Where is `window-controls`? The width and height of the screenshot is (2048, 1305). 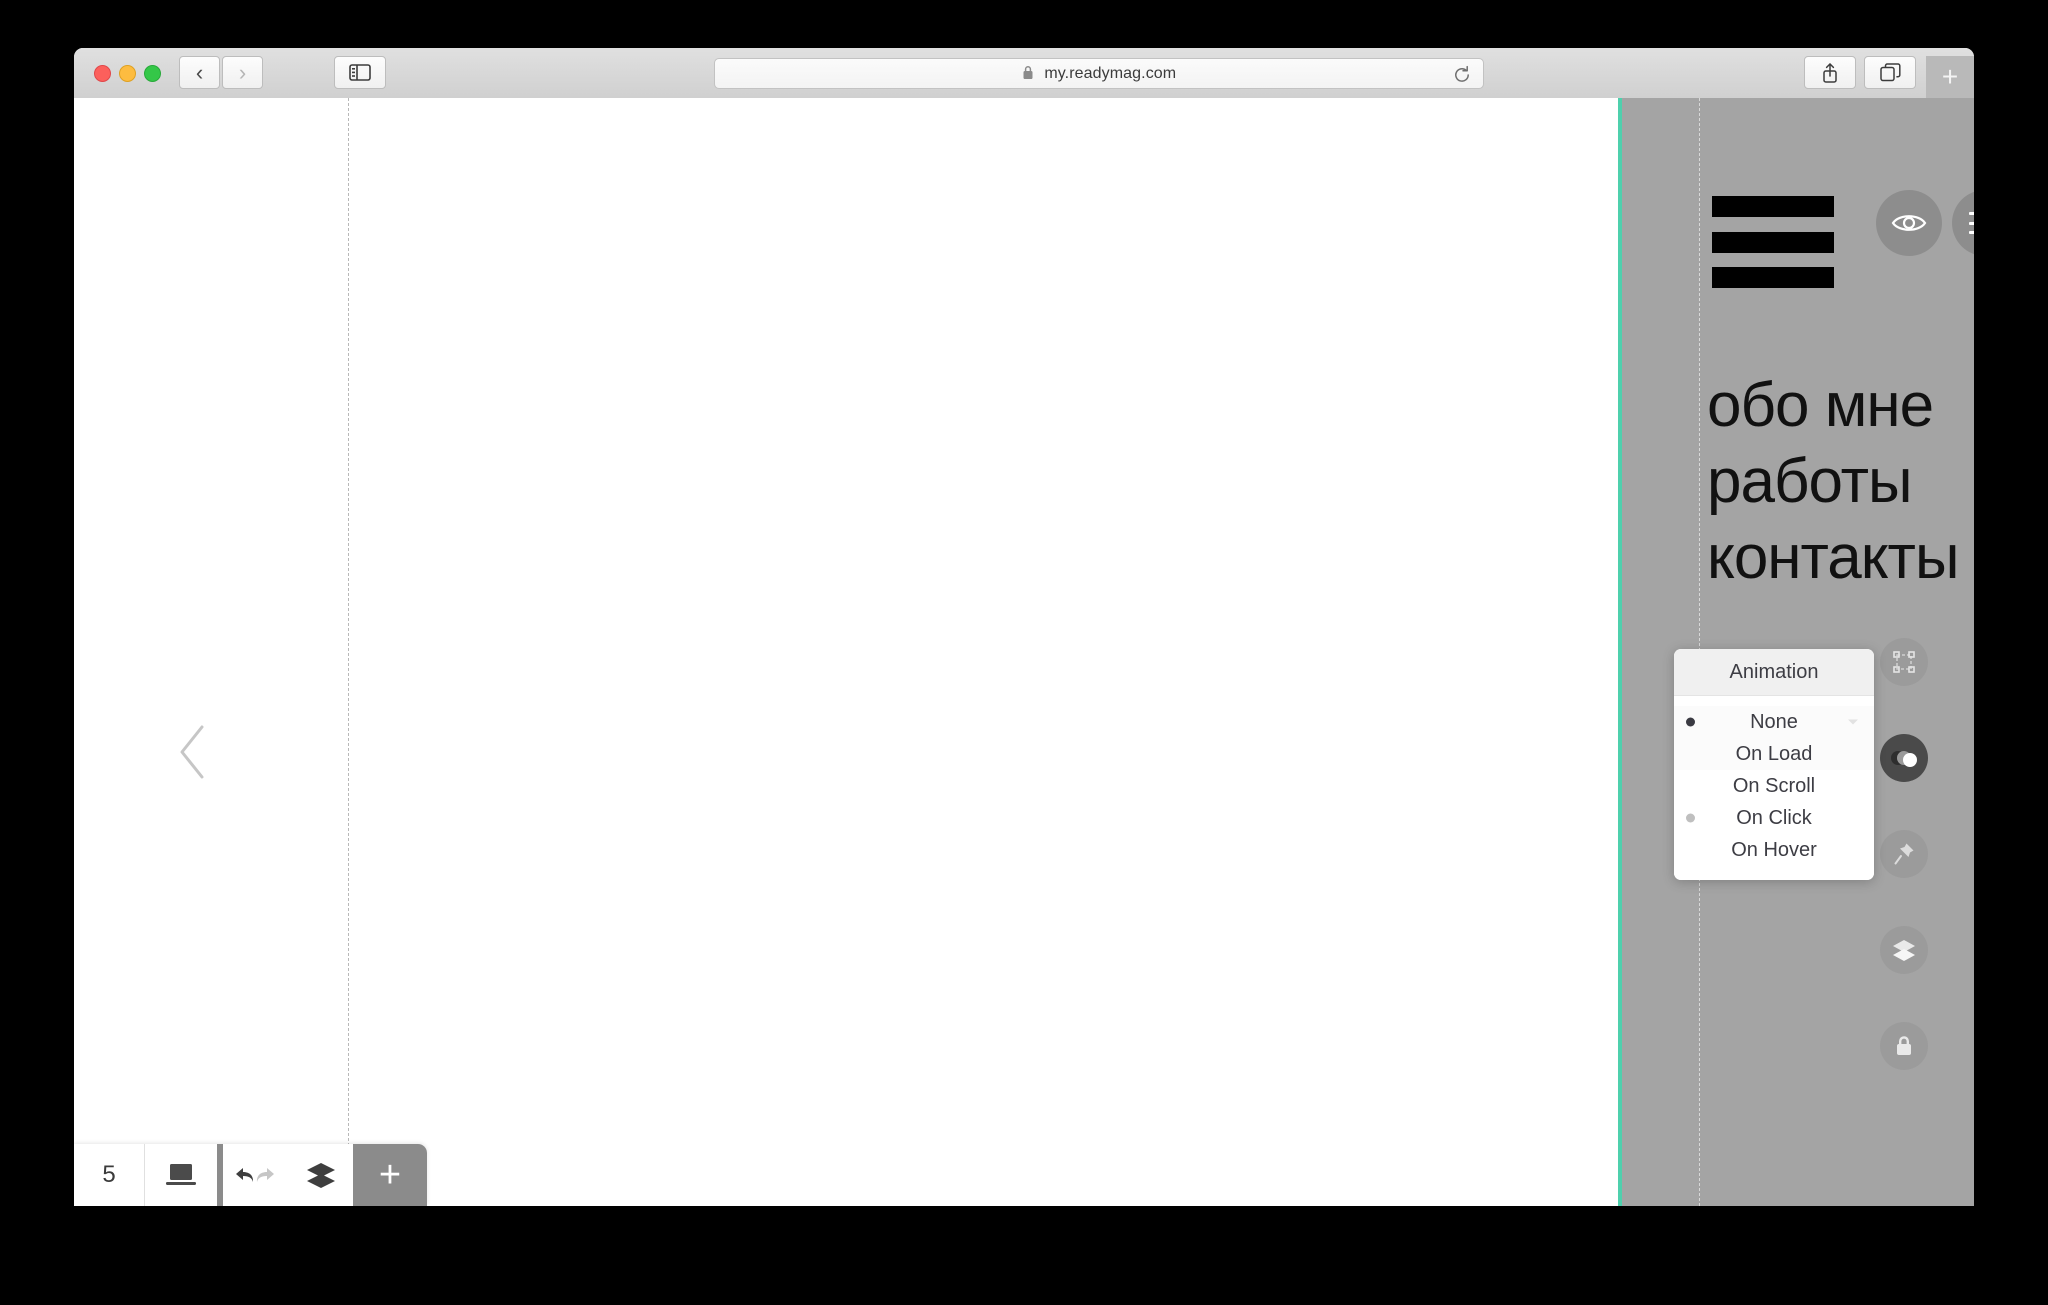
window-controls is located at coordinates (127, 73).